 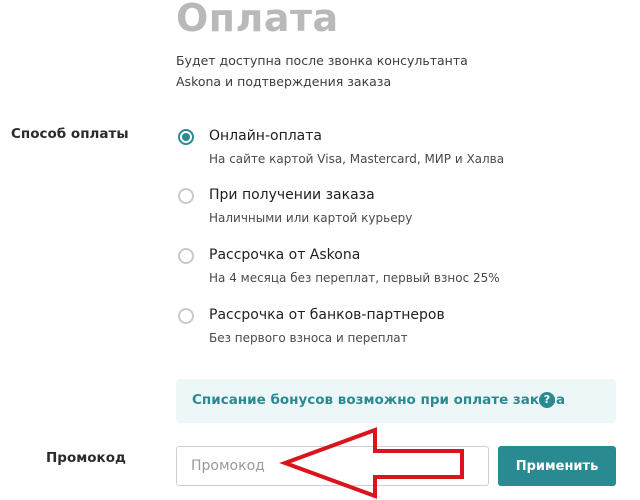 What do you see at coordinates (308, 338) in the screenshot?
I see `payment-option-description: Без первого взноса и переплат` at bounding box center [308, 338].